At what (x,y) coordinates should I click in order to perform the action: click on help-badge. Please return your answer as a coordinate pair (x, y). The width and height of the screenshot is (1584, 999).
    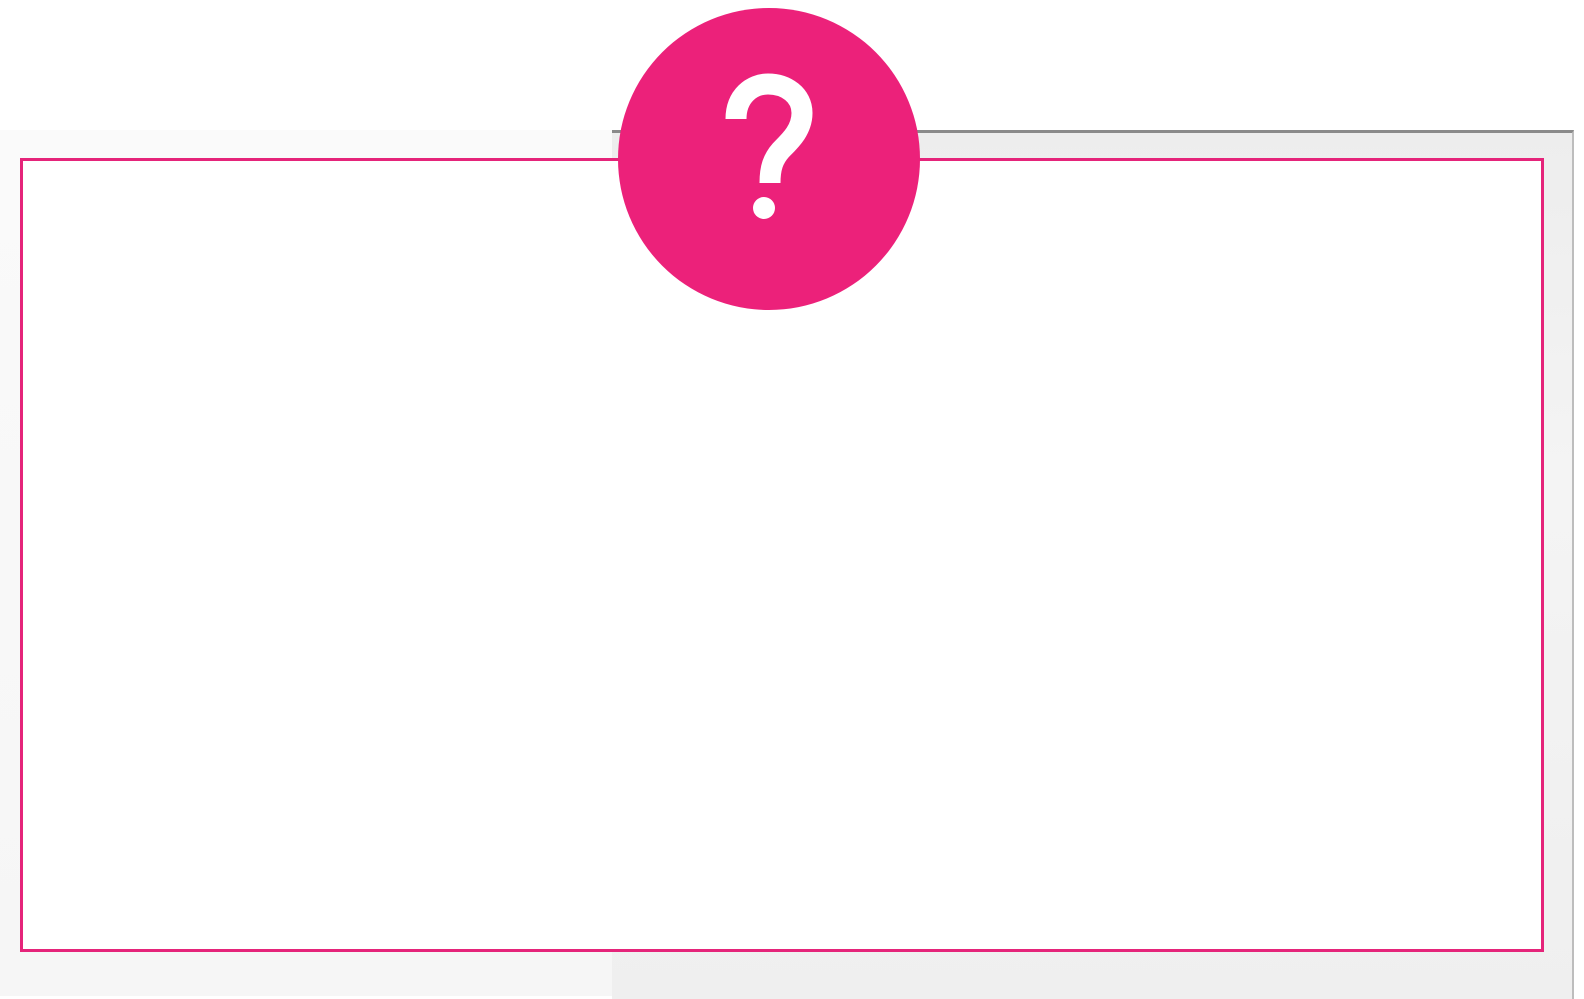
    Looking at the image, I should click on (769, 159).